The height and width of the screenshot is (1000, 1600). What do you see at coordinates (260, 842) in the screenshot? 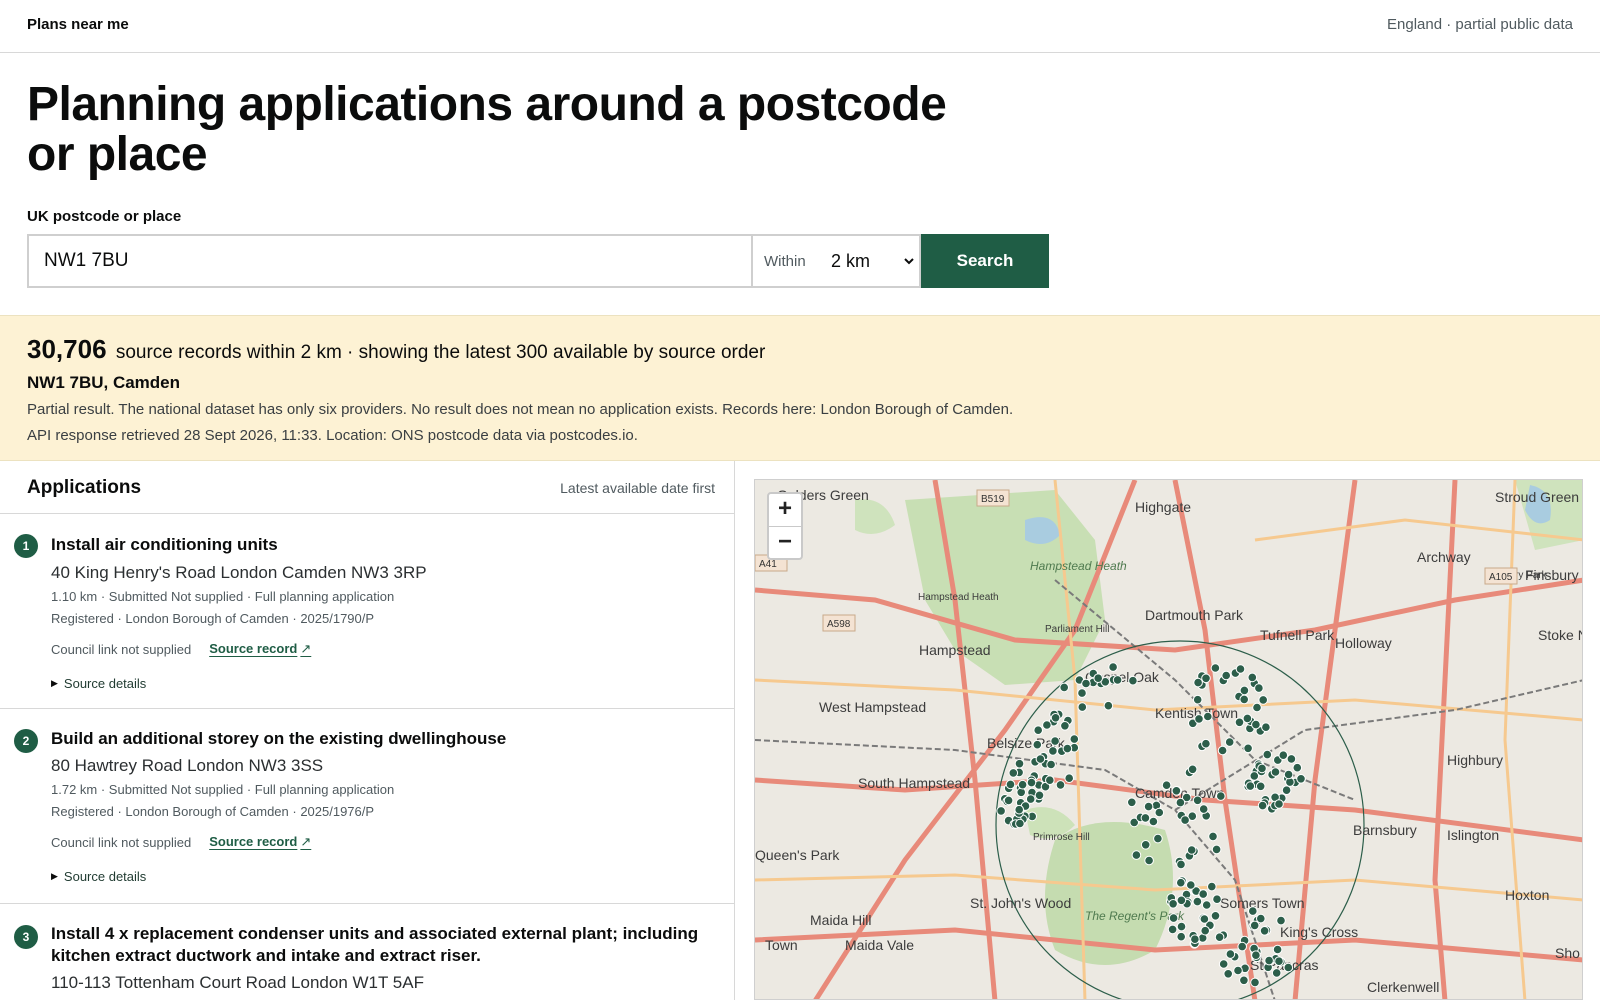
I see `source-record-link: Source record ↗` at bounding box center [260, 842].